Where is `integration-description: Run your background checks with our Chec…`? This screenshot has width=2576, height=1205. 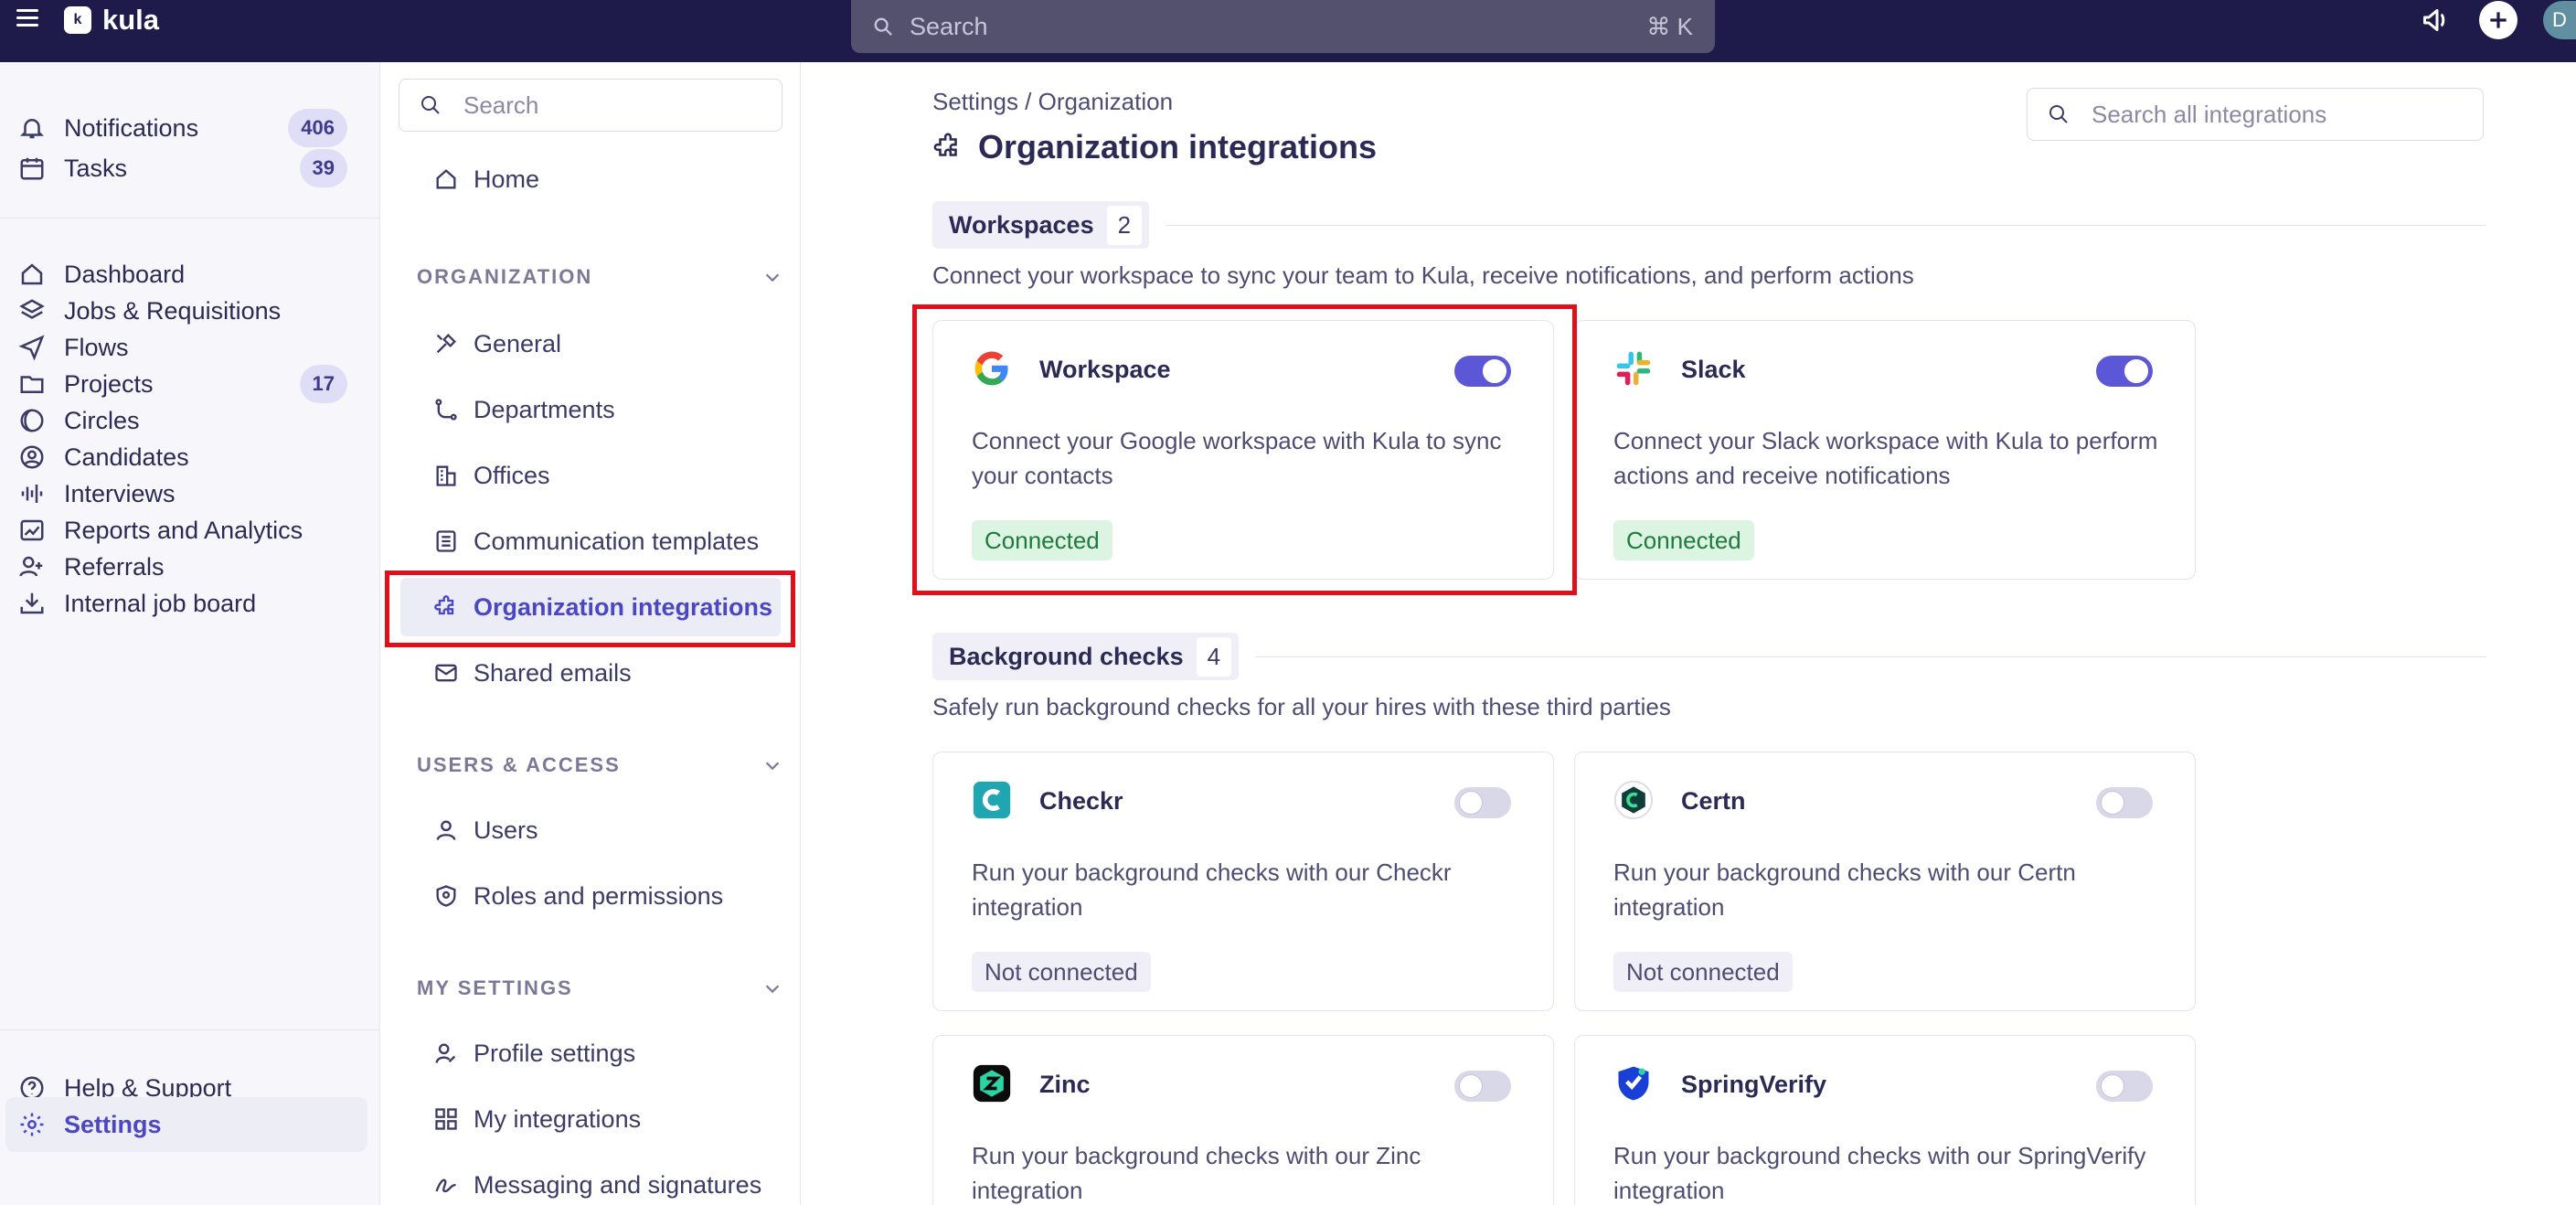 integration-description: Run your background checks with our Chec… is located at coordinates (1212, 890).